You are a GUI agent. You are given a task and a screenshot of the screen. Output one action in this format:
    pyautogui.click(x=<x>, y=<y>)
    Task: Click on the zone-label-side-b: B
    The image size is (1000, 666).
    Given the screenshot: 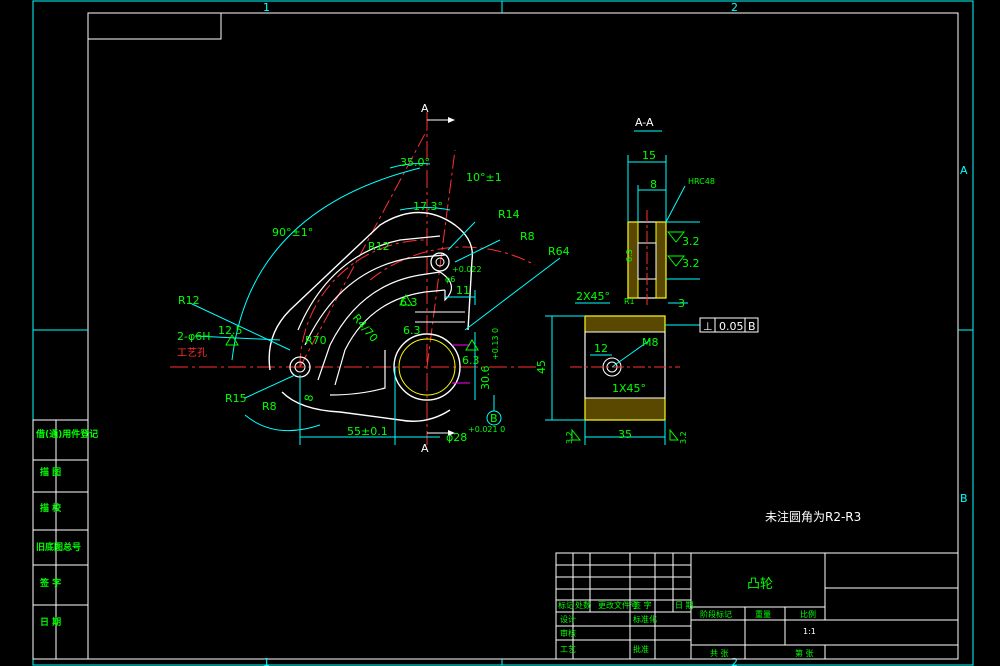 What is the action you would take?
    pyautogui.click(x=964, y=498)
    